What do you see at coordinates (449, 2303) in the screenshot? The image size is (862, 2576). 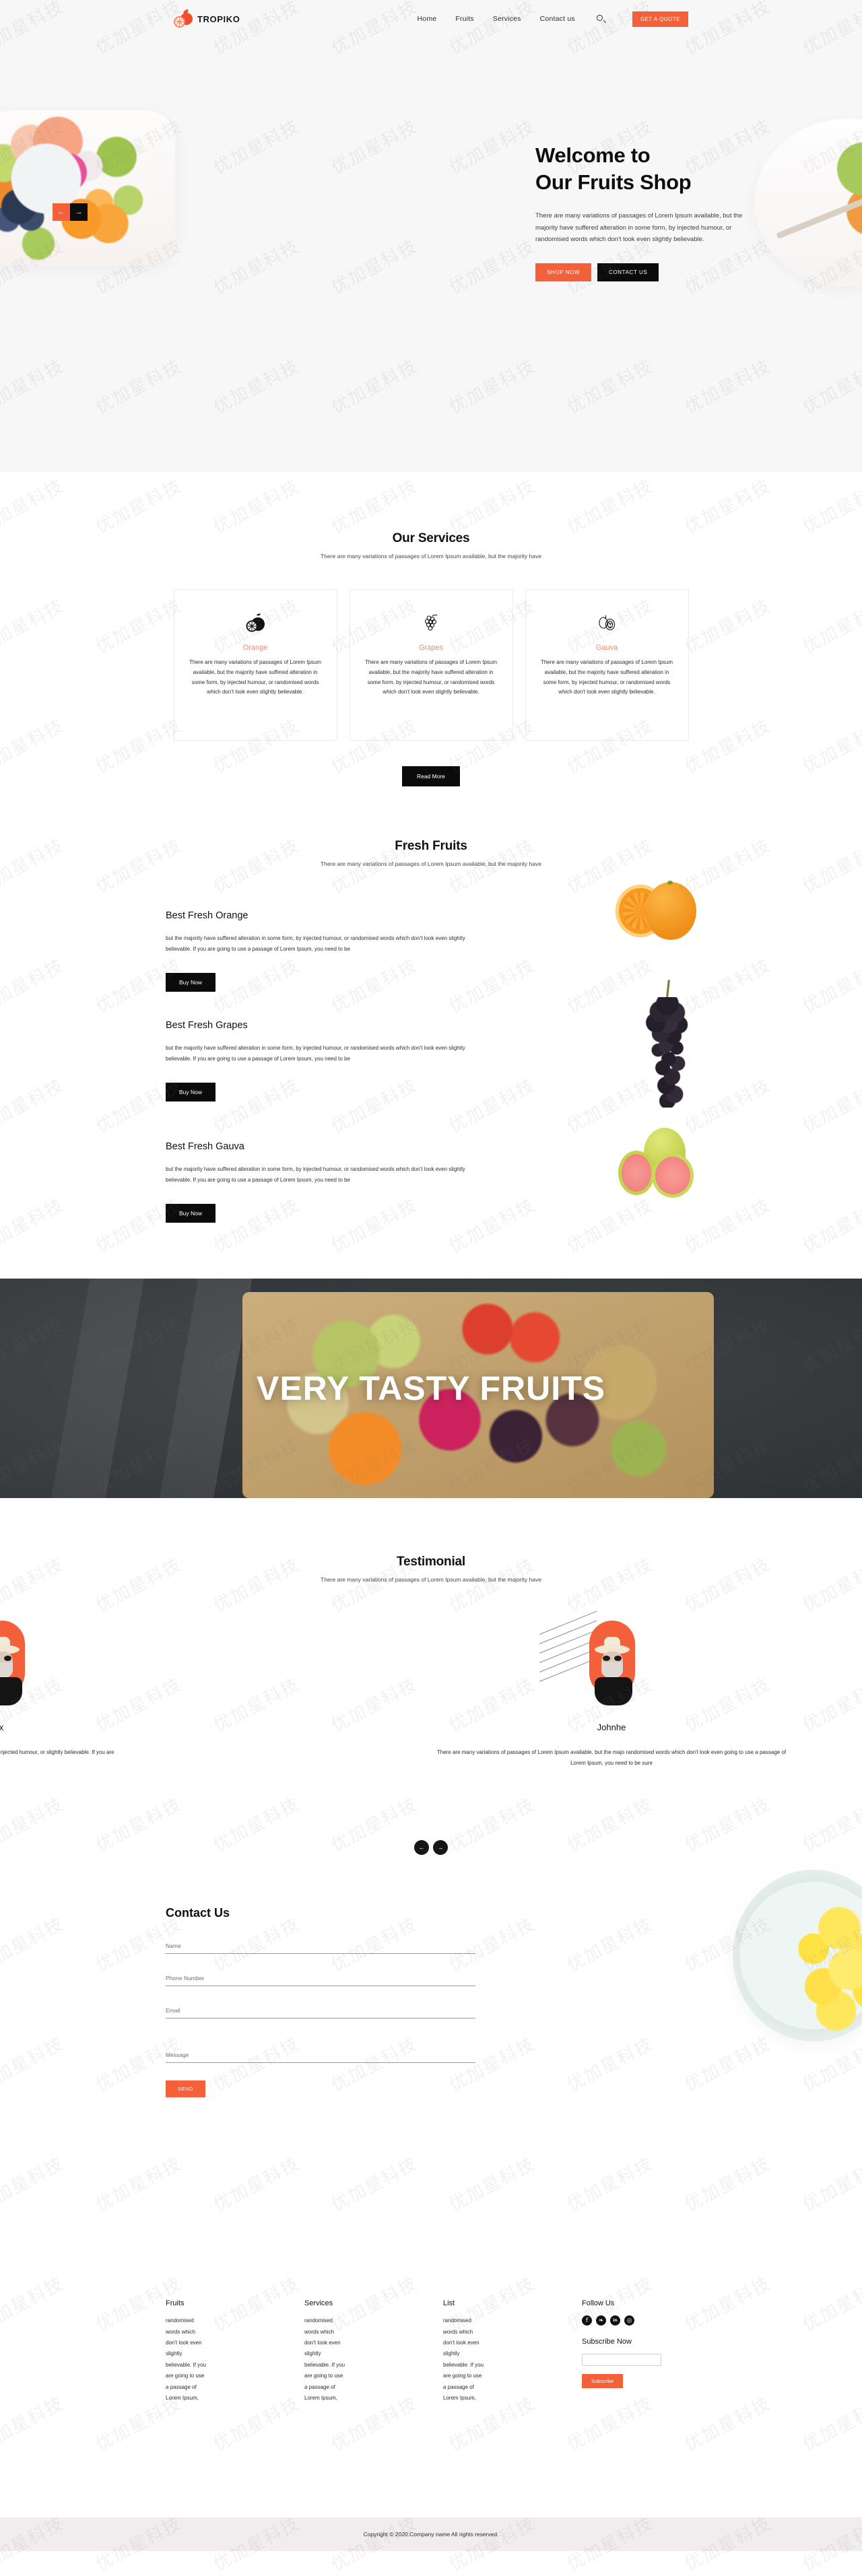 I see `footer-column-title: List` at bounding box center [449, 2303].